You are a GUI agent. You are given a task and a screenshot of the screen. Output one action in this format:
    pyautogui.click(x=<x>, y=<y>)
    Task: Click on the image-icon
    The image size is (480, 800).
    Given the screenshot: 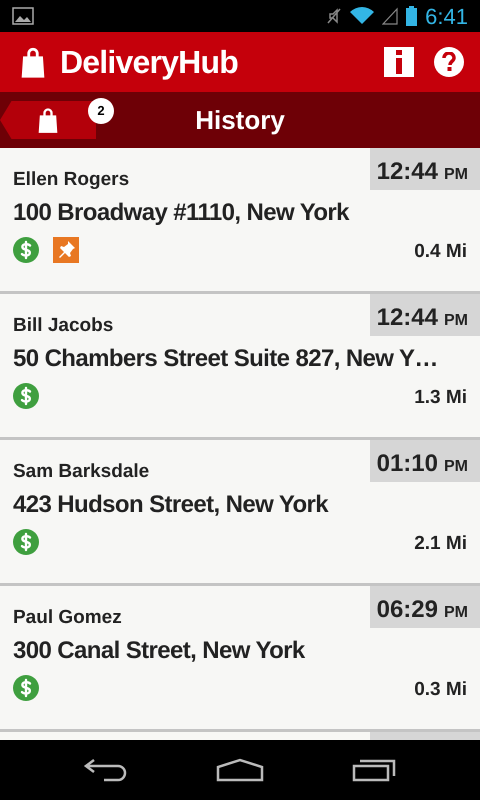 What is the action you would take?
    pyautogui.click(x=23, y=16)
    